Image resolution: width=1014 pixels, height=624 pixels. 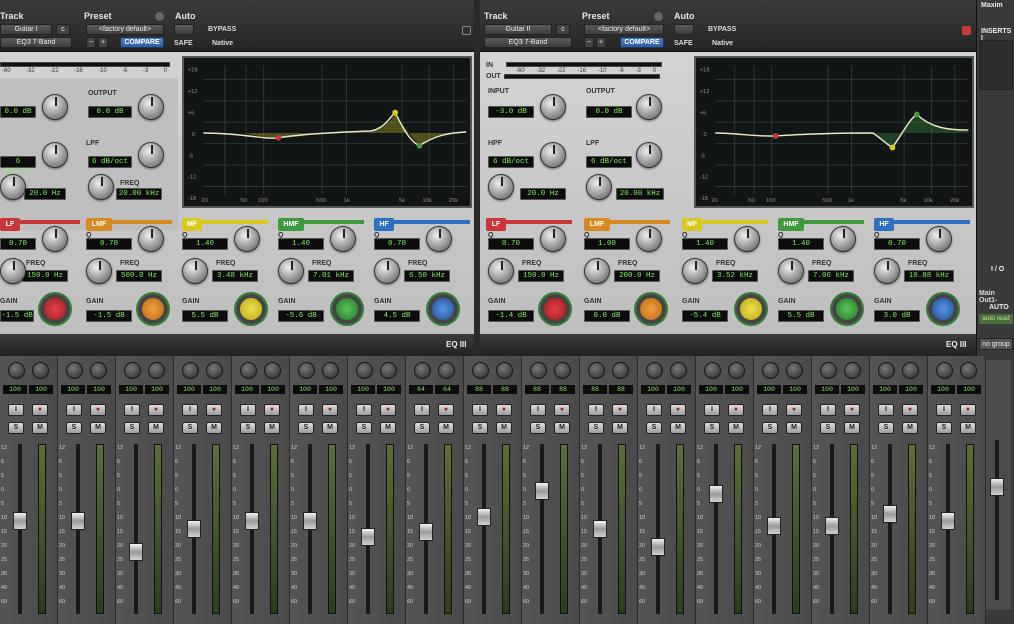 What do you see at coordinates (722, 29) in the screenshot?
I see `bypass-button: BYPASS` at bounding box center [722, 29].